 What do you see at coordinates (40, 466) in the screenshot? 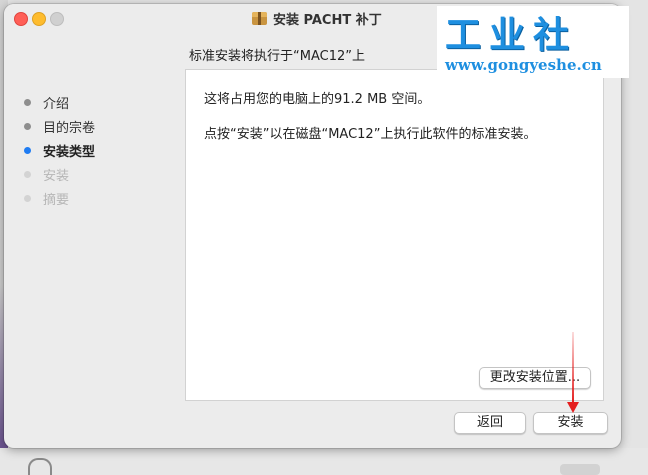
I see `lock-icon` at bounding box center [40, 466].